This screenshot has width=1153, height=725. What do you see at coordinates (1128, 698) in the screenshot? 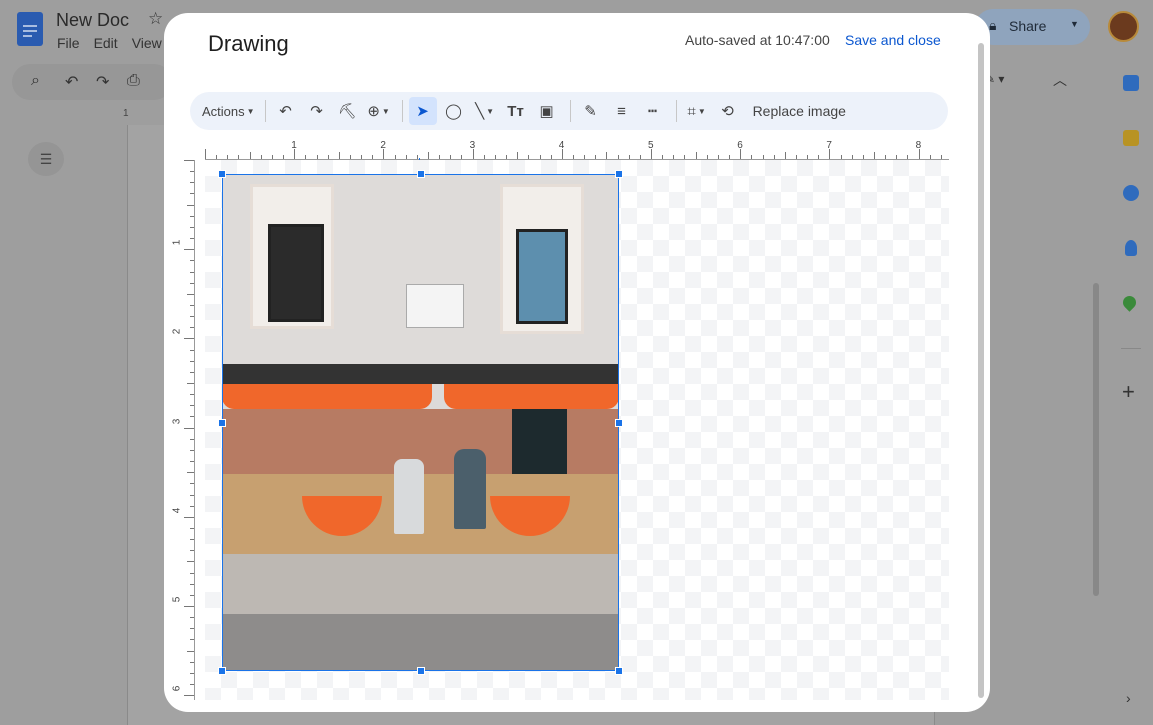
I see `expand-sidebar-icon: ›` at bounding box center [1128, 698].